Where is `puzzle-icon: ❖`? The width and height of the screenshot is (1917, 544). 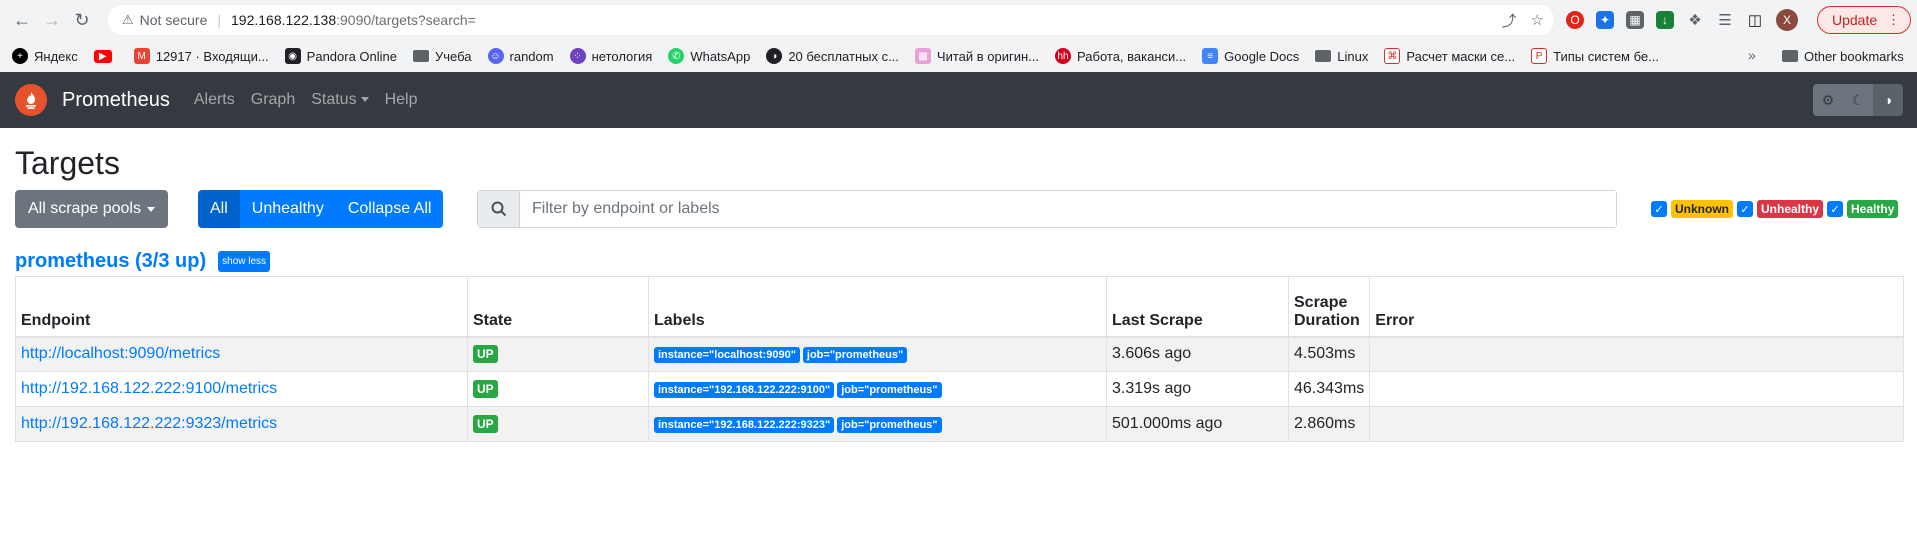 puzzle-icon: ❖ is located at coordinates (1695, 20).